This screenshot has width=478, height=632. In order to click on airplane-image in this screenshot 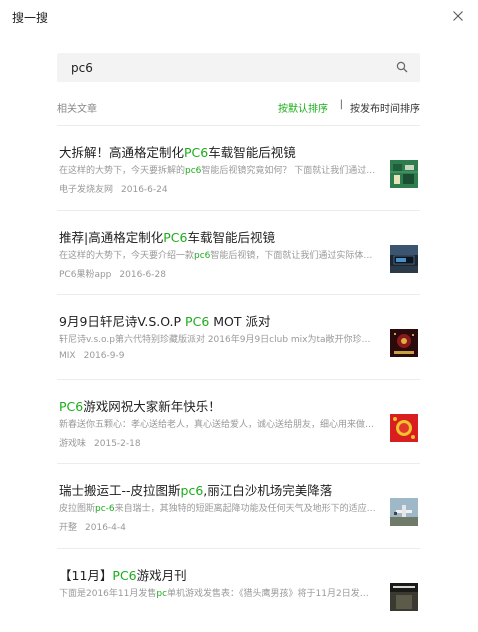, I will do `click(404, 512)`.